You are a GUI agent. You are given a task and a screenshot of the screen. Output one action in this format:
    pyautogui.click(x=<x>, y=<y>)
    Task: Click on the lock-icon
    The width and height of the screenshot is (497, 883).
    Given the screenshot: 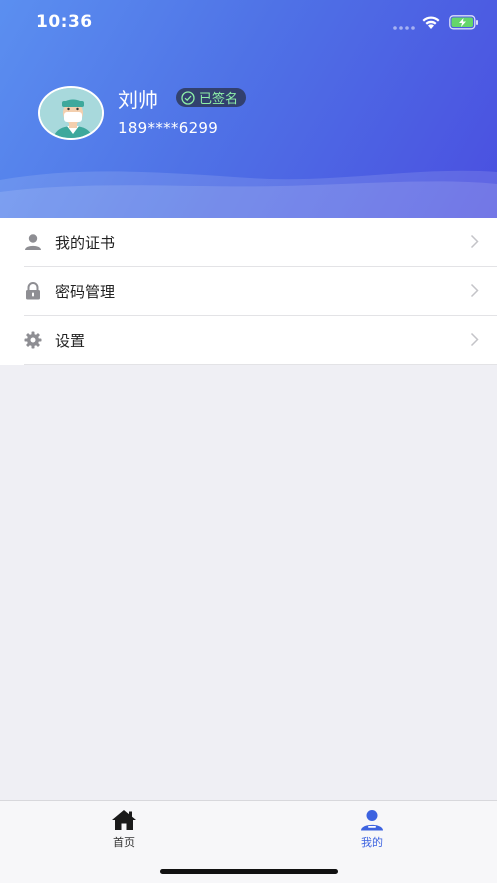 What is the action you would take?
    pyautogui.click(x=33, y=291)
    